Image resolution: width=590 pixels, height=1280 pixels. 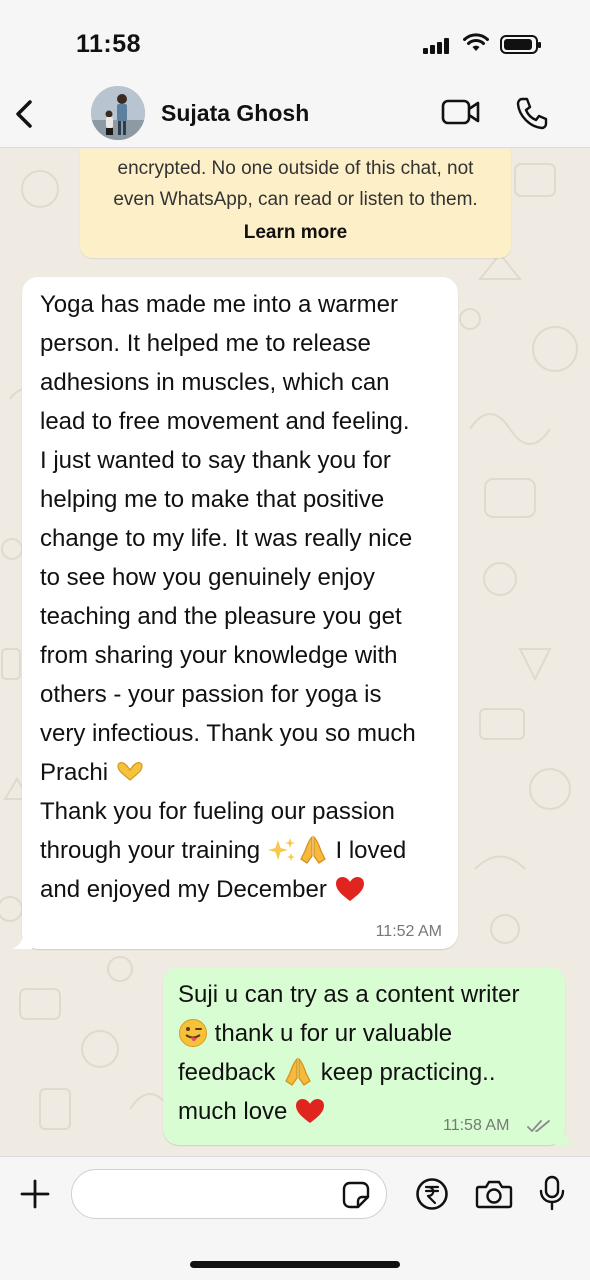 I want to click on status-time: 11:58, so click(x=109, y=44).